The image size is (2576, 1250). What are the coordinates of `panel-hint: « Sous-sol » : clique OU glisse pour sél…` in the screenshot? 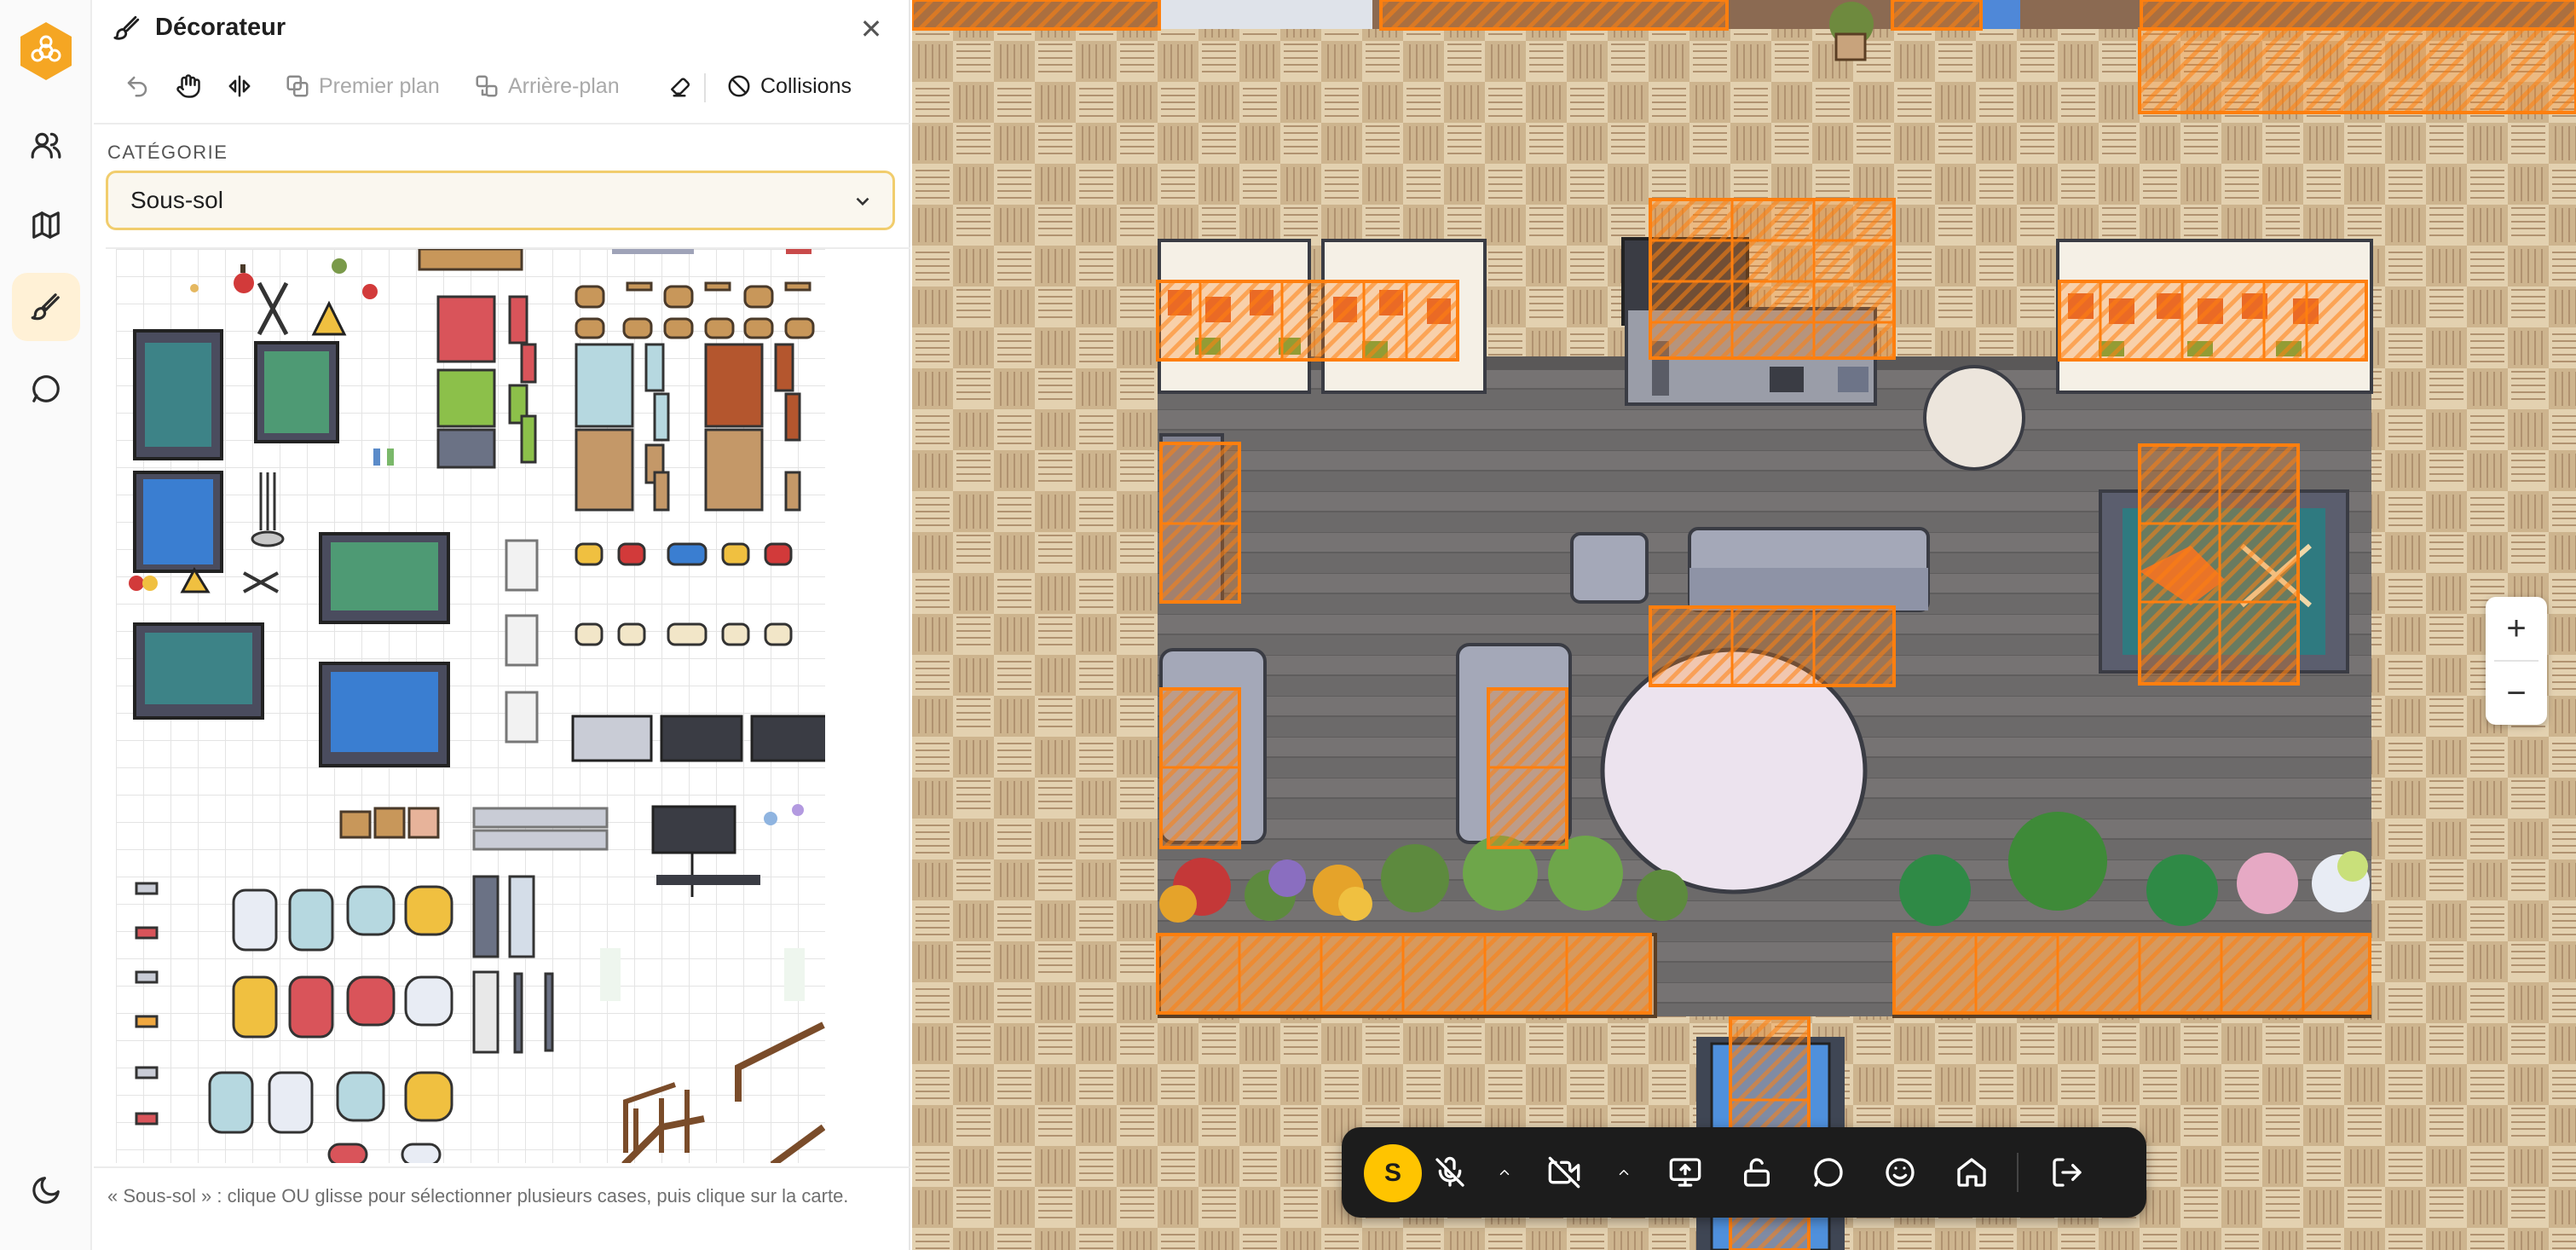 It's located at (502, 1208).